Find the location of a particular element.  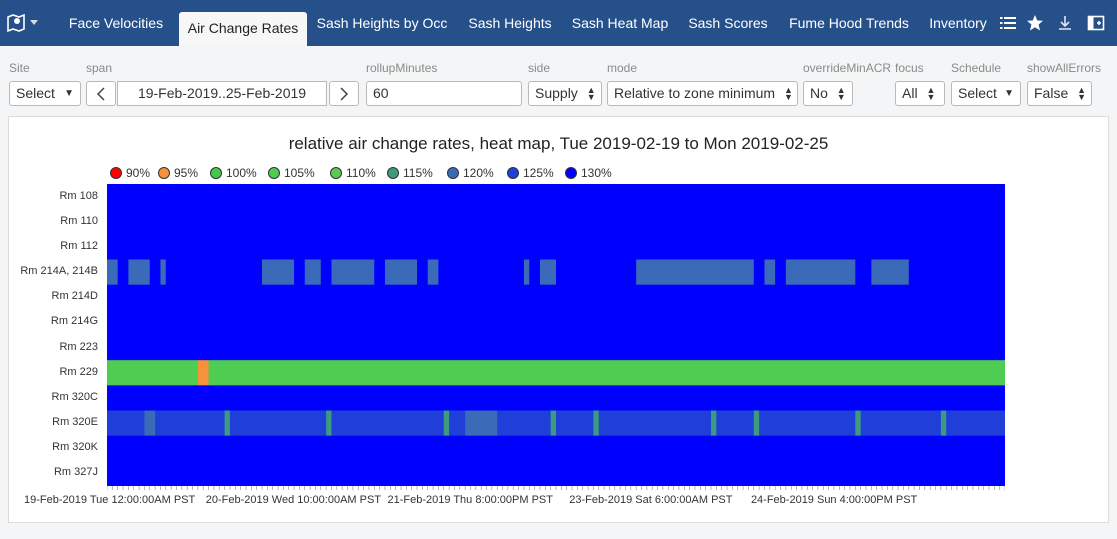

legend-item: 90% is located at coordinates (130, 173).